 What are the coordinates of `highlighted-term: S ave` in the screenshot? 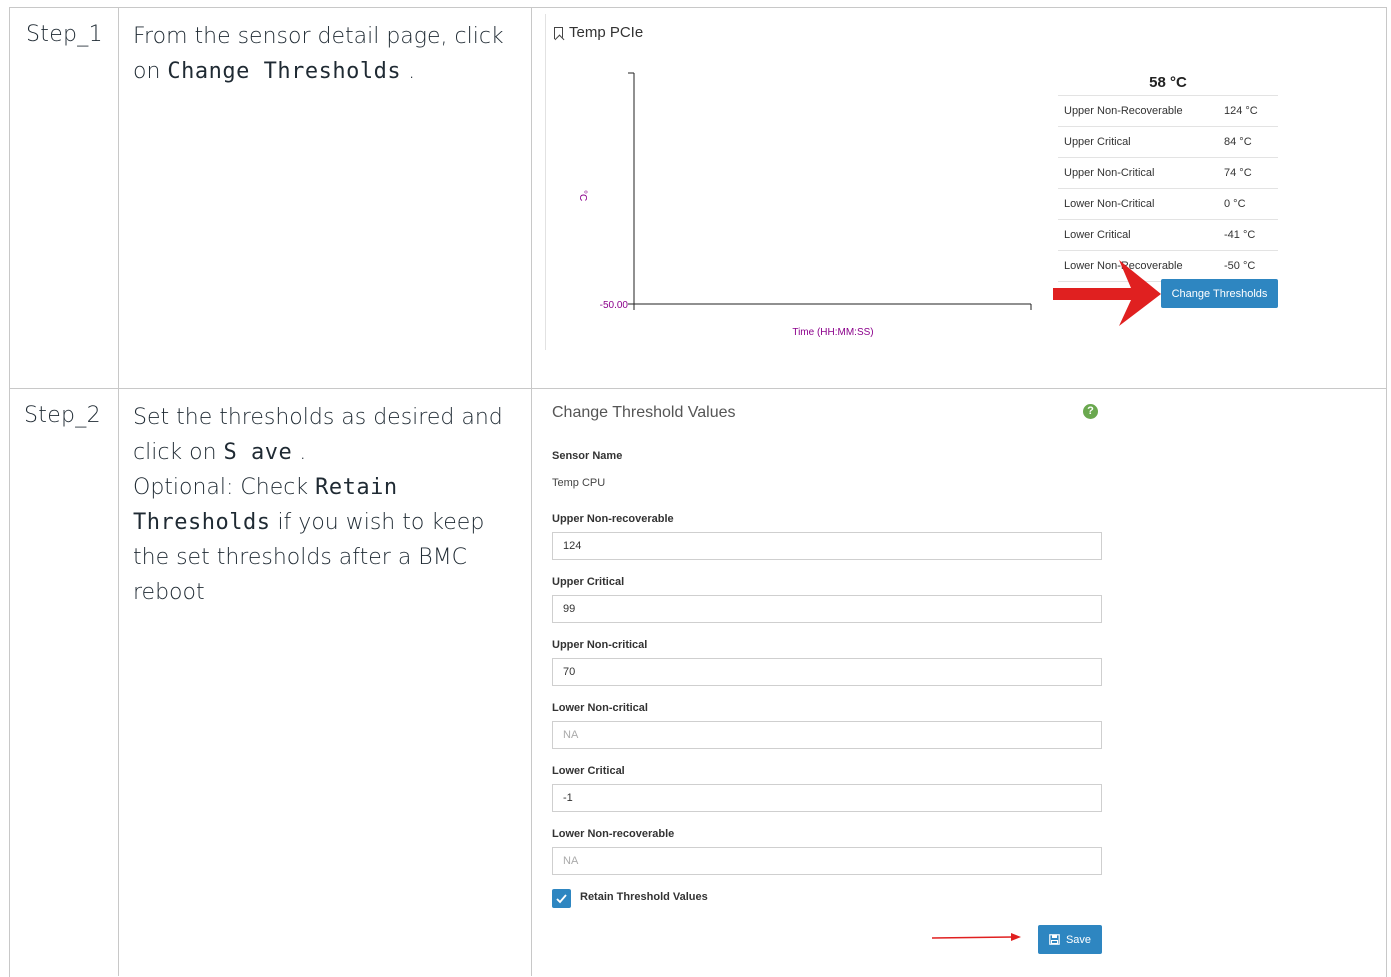 It's located at (258, 452).